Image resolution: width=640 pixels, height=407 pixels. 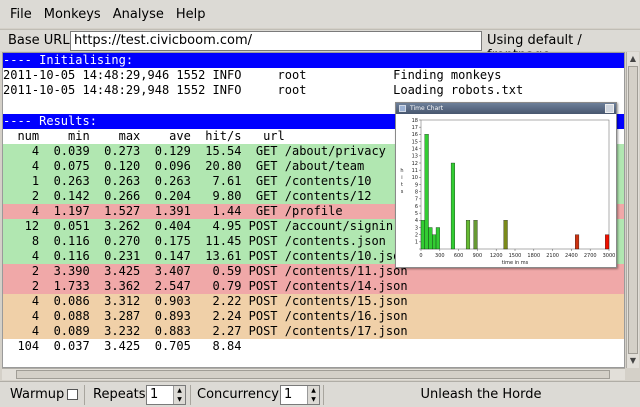 What do you see at coordinates (515, 263) in the screenshot?
I see `x-axis-label: time in ms` at bounding box center [515, 263].